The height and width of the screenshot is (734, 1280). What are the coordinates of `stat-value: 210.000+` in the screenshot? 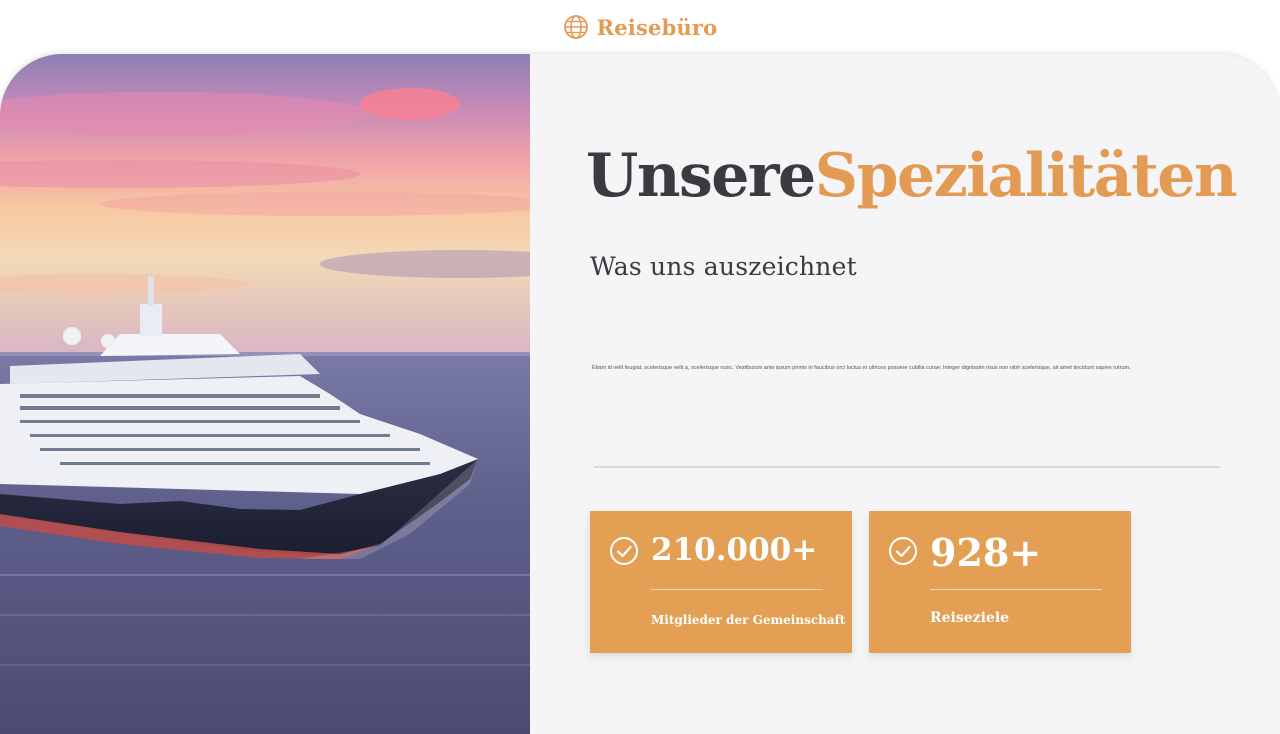 It's located at (734, 550).